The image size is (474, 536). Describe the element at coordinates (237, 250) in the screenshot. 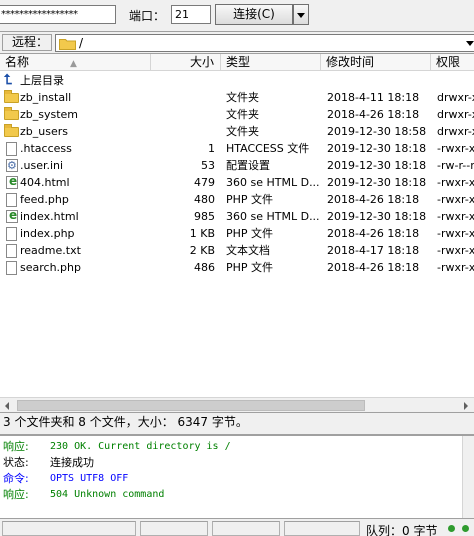

I see `file-row: readme.txt 2 KB 文本文档 2018-4-17 18:18 -rwxr-x` at that location.